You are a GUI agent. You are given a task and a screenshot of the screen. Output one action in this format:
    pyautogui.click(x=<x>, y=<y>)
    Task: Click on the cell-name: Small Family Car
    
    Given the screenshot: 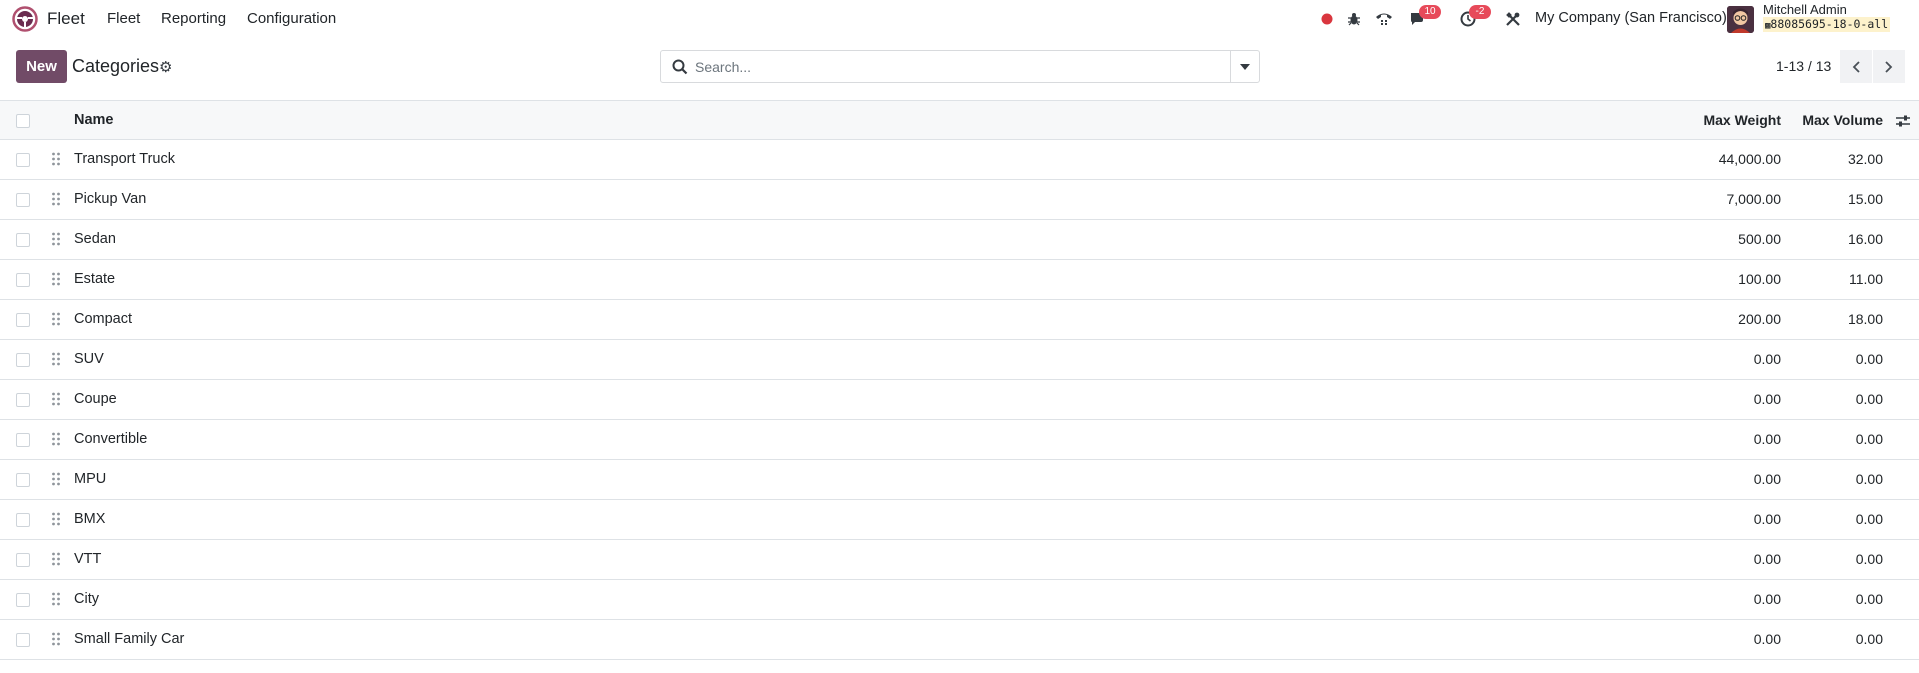 What is the action you would take?
    pyautogui.click(x=129, y=639)
    